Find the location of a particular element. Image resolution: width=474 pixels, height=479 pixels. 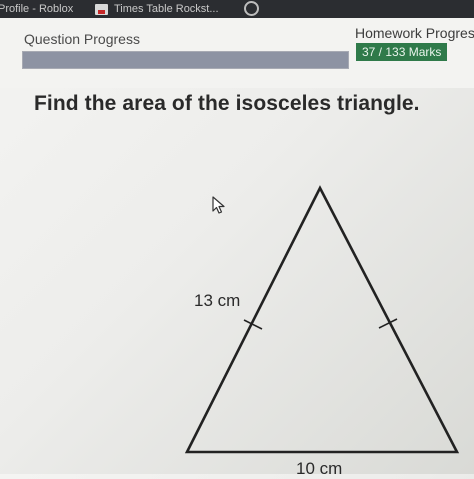

side-length-label: 13 cm is located at coordinates (217, 300).